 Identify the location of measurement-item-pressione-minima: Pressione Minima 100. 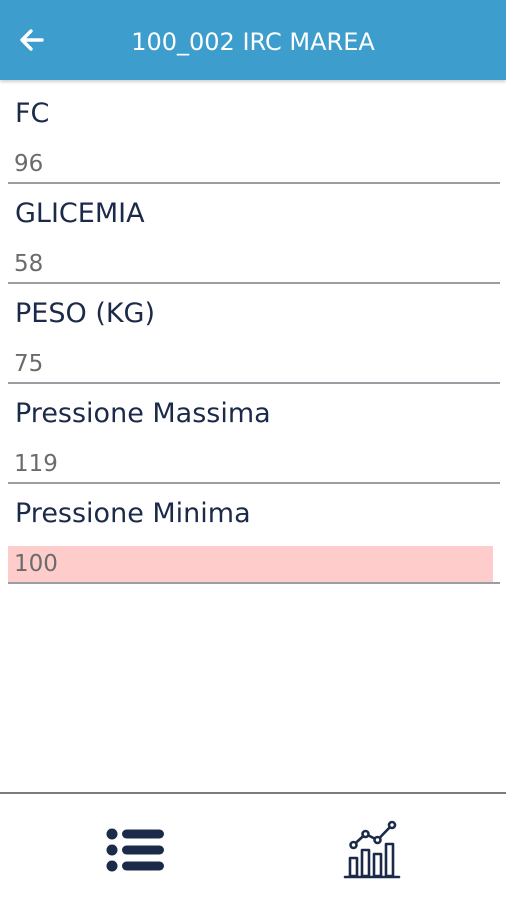
(254, 534).